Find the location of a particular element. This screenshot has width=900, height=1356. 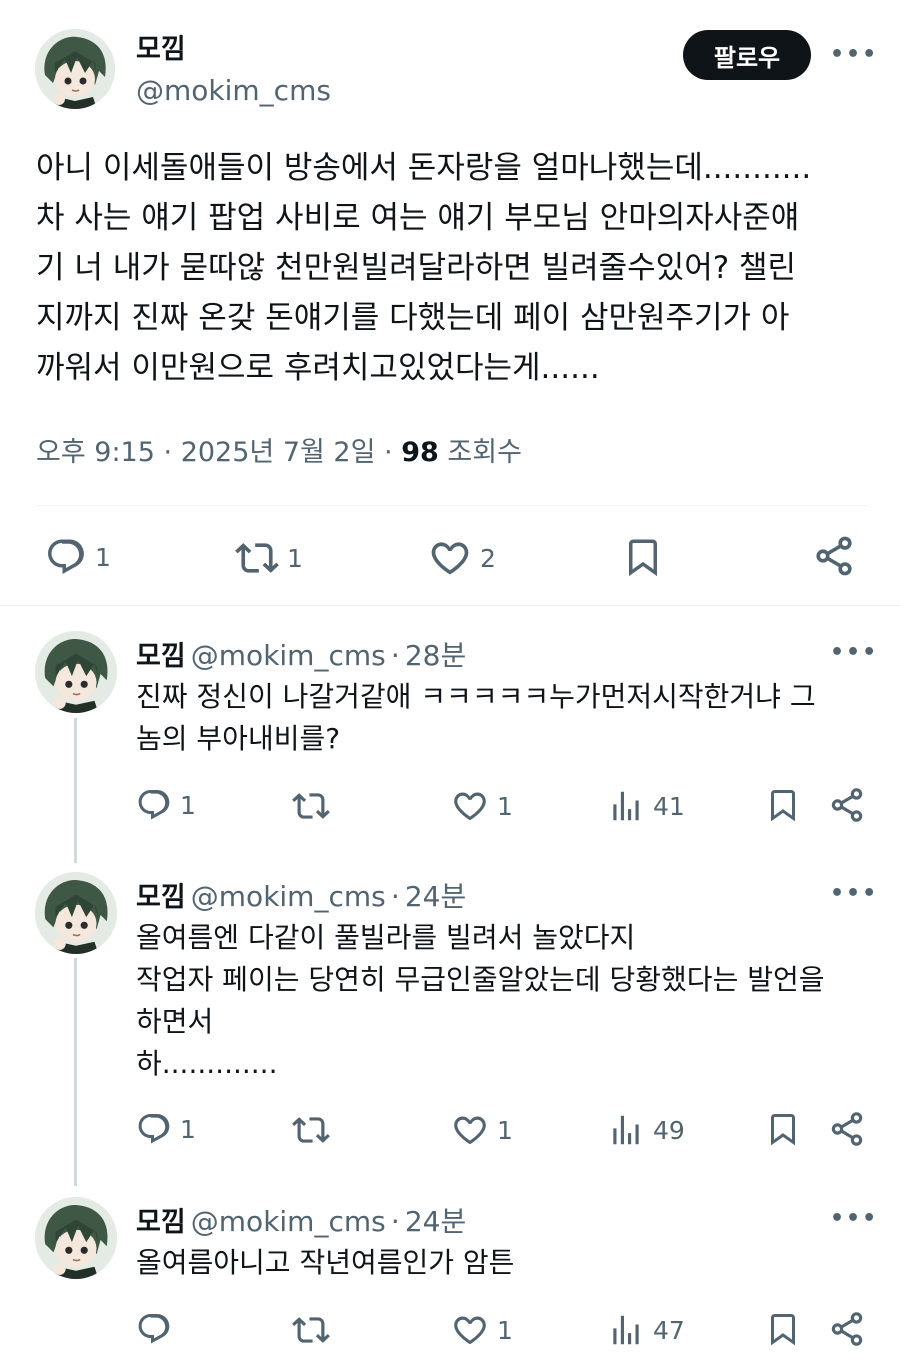

view-count: 41 is located at coordinates (669, 806).